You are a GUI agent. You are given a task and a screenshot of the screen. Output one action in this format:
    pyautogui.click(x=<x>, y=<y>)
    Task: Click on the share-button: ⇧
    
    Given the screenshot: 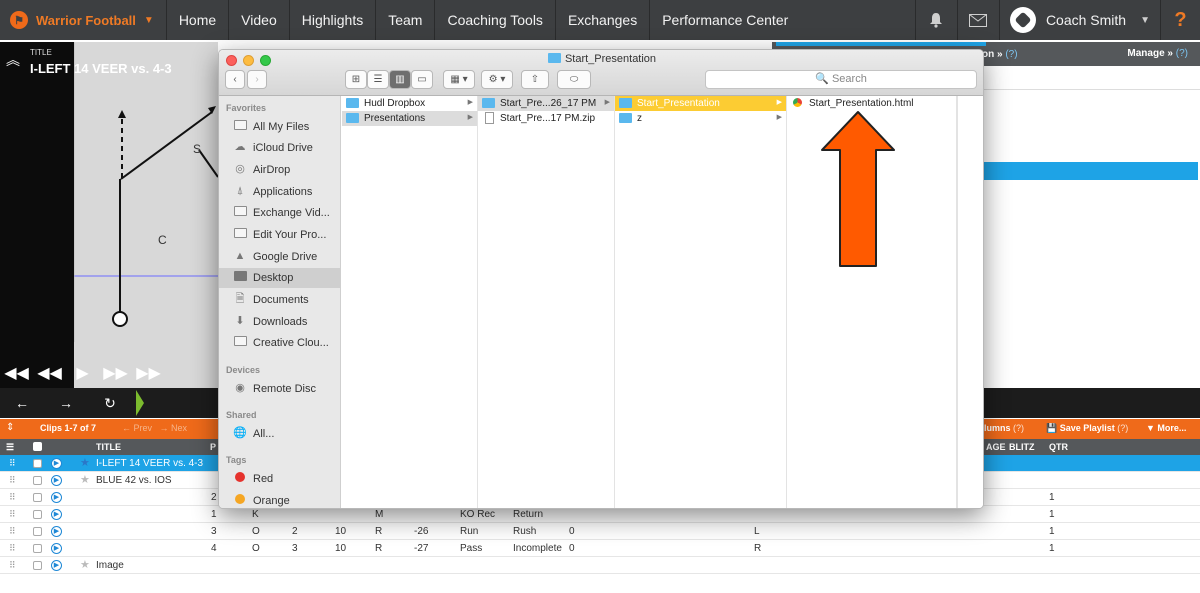 What is the action you would take?
    pyautogui.click(x=535, y=79)
    